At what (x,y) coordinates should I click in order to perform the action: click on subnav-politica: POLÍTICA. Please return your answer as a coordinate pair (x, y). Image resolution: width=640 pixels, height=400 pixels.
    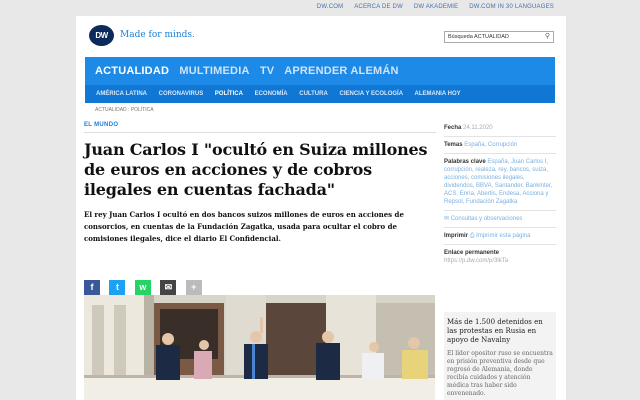
    Looking at the image, I should click on (229, 94).